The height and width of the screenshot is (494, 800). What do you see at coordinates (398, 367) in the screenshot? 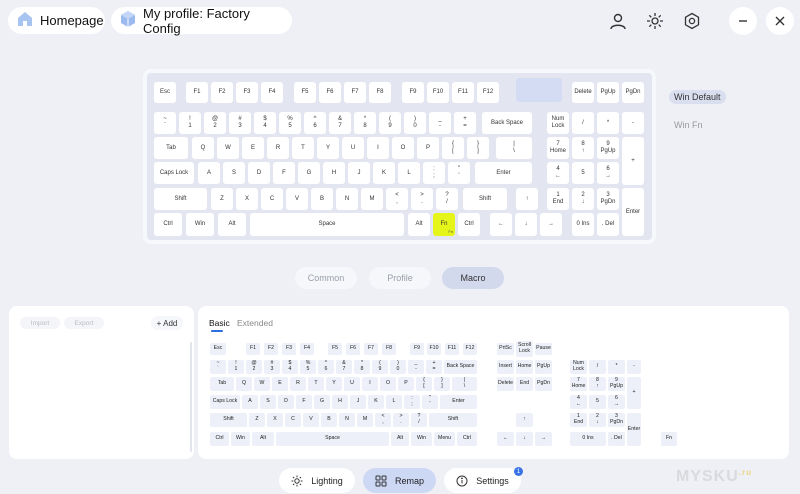
I see `key-)-0: ) 0` at bounding box center [398, 367].